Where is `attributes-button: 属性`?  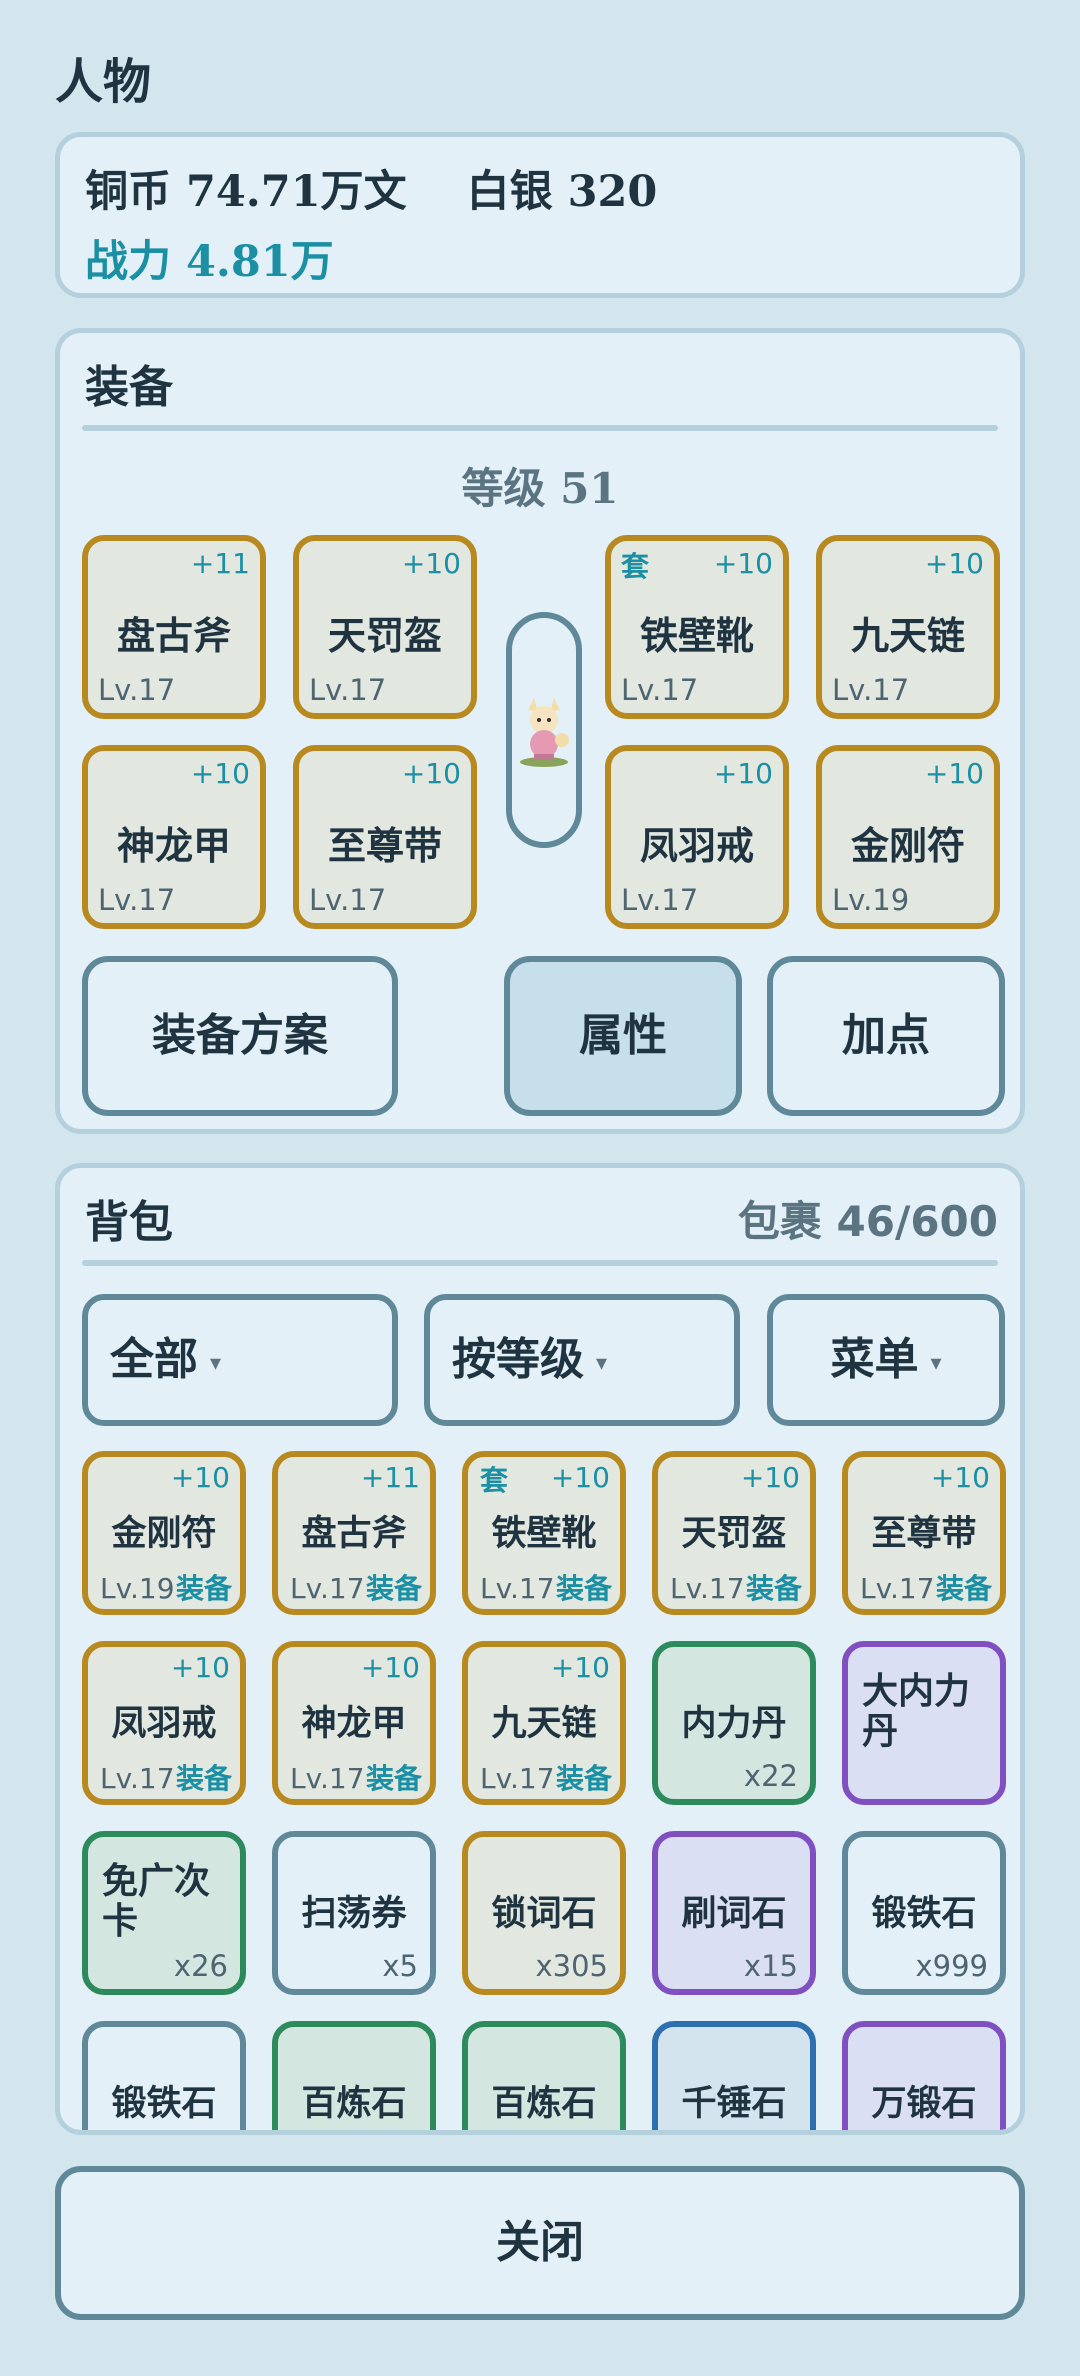
attributes-button: 属性 is located at coordinates (623, 1036).